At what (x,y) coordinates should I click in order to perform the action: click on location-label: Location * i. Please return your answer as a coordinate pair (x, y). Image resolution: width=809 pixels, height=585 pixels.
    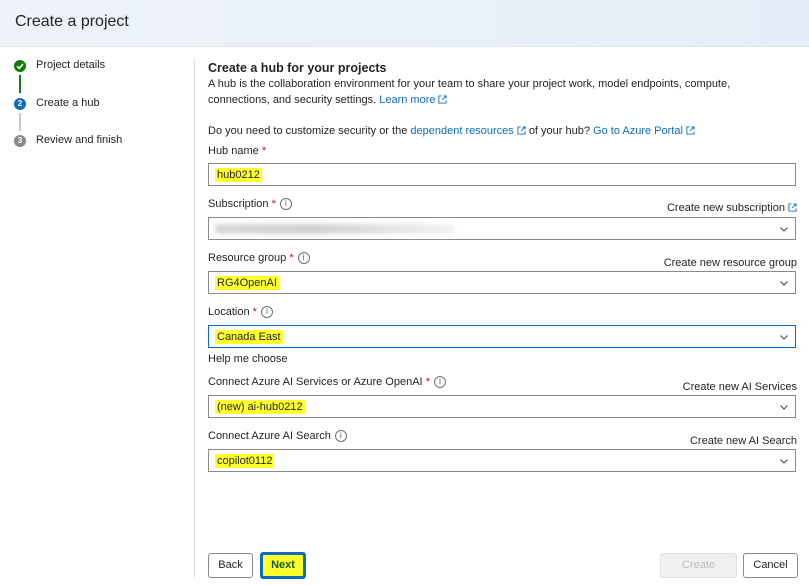
    Looking at the image, I should click on (240, 312).